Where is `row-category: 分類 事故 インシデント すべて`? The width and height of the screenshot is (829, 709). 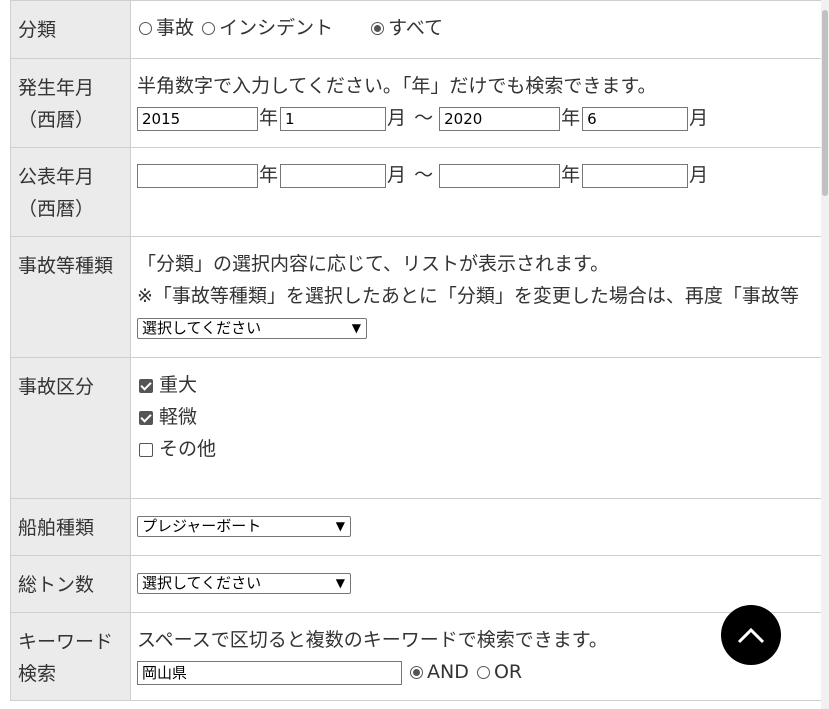
row-category: 分類 事故 インシデント すべて is located at coordinates (416, 29).